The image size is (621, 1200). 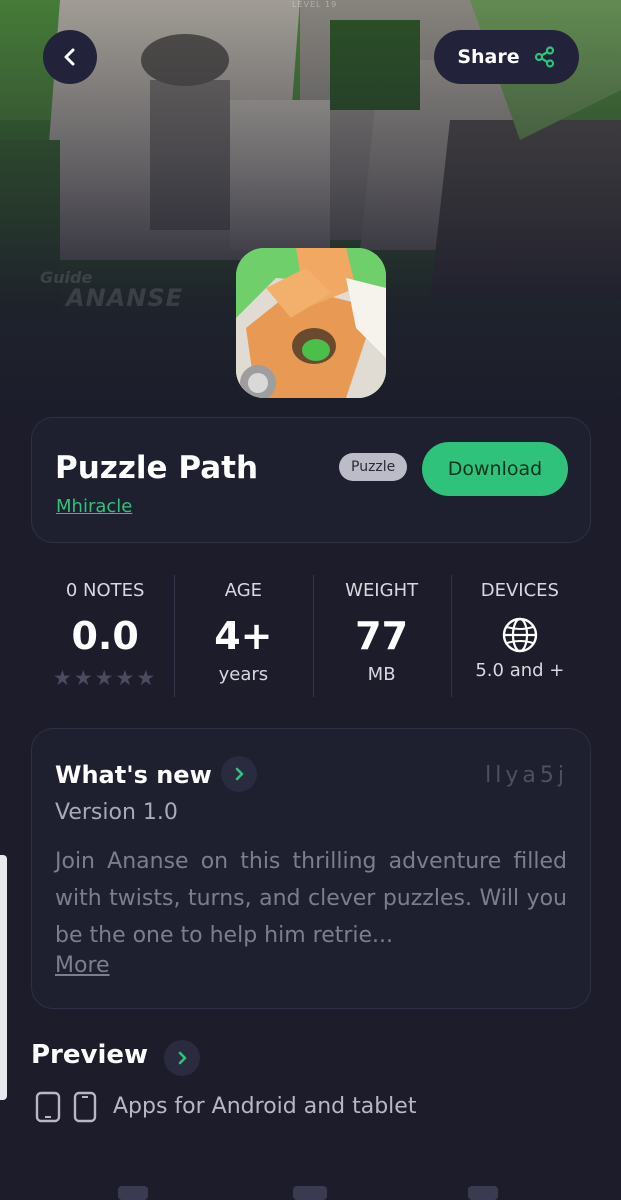 What do you see at coordinates (310, 1193) in the screenshot?
I see `home-button` at bounding box center [310, 1193].